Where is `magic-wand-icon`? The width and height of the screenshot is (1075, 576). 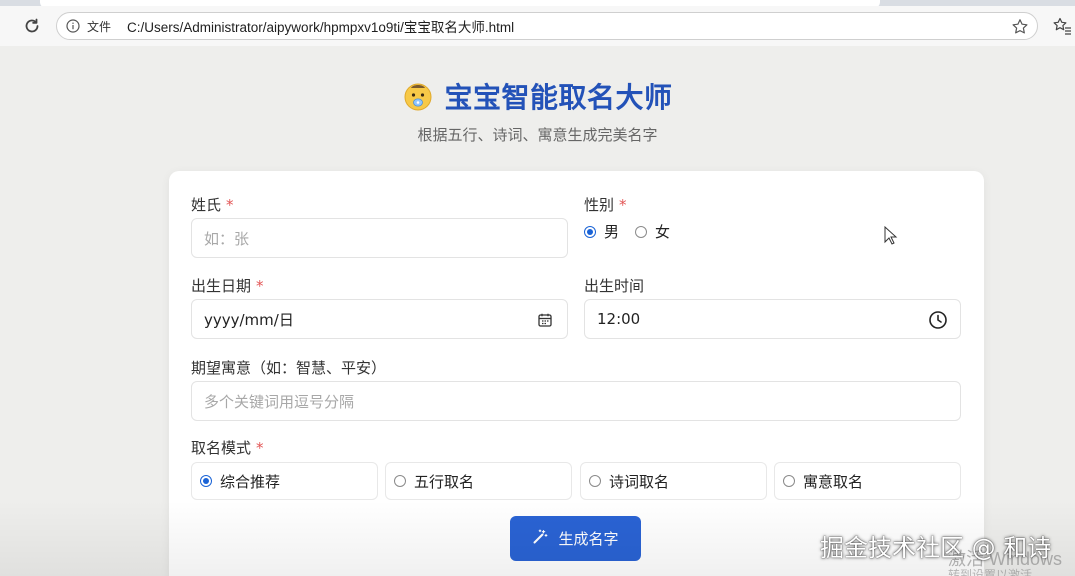 magic-wand-icon is located at coordinates (540, 538).